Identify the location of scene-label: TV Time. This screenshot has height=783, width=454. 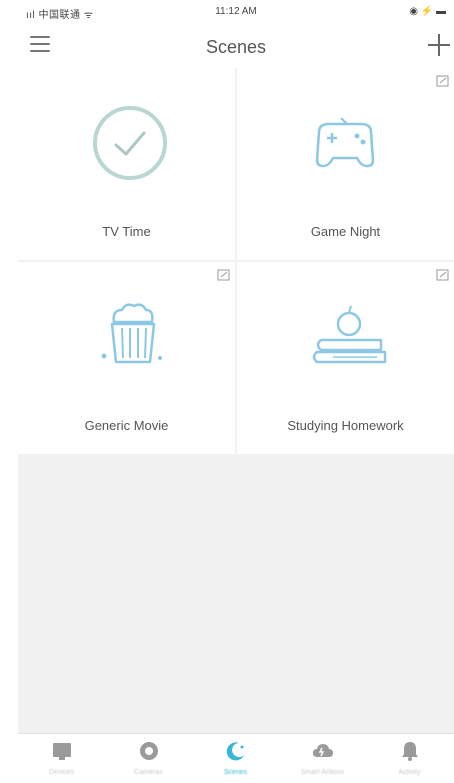
(126, 231).